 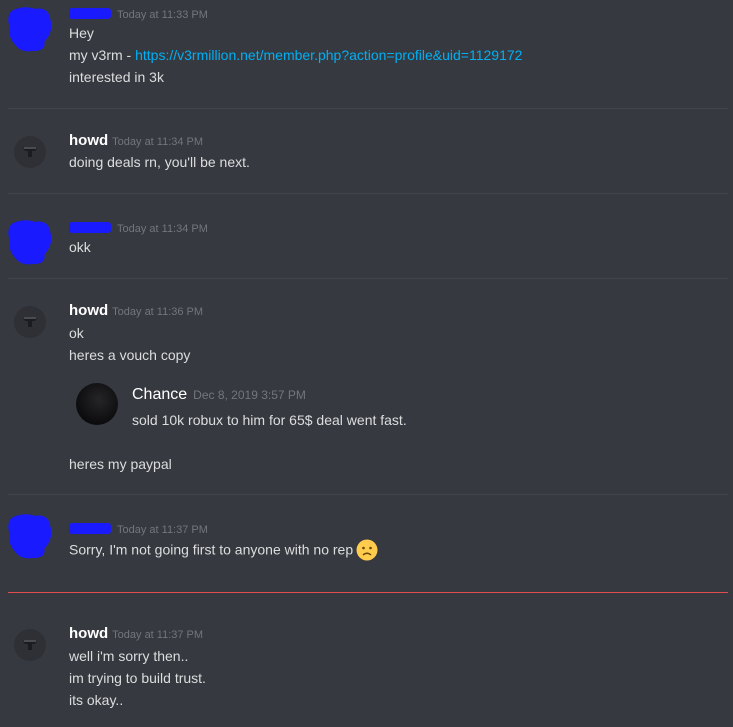 I want to click on timestamp: Today at 11:36 PM, so click(x=158, y=312).